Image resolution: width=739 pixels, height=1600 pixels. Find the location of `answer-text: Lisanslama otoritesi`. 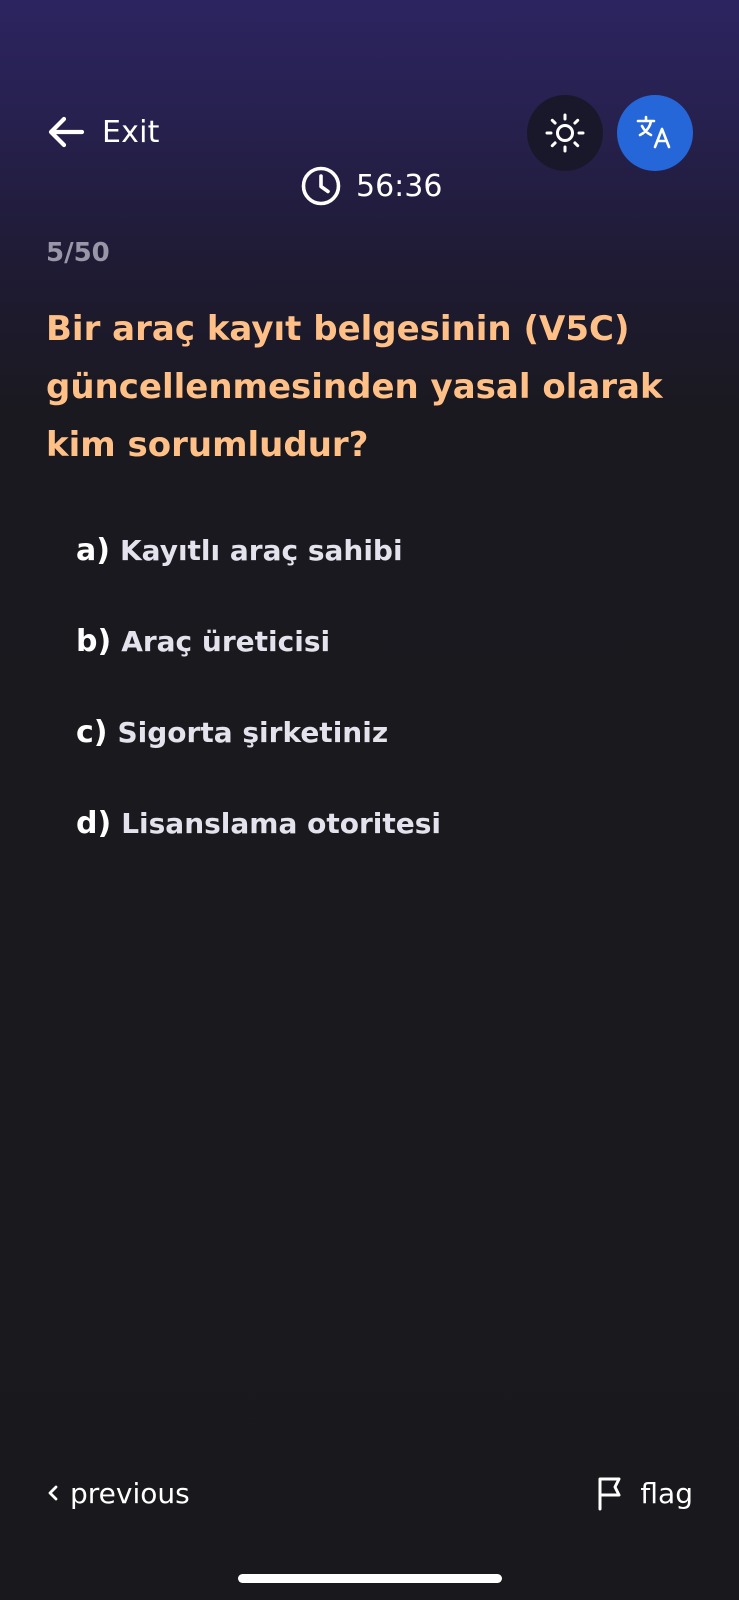

answer-text: Lisanslama otoritesi is located at coordinates (281, 823).